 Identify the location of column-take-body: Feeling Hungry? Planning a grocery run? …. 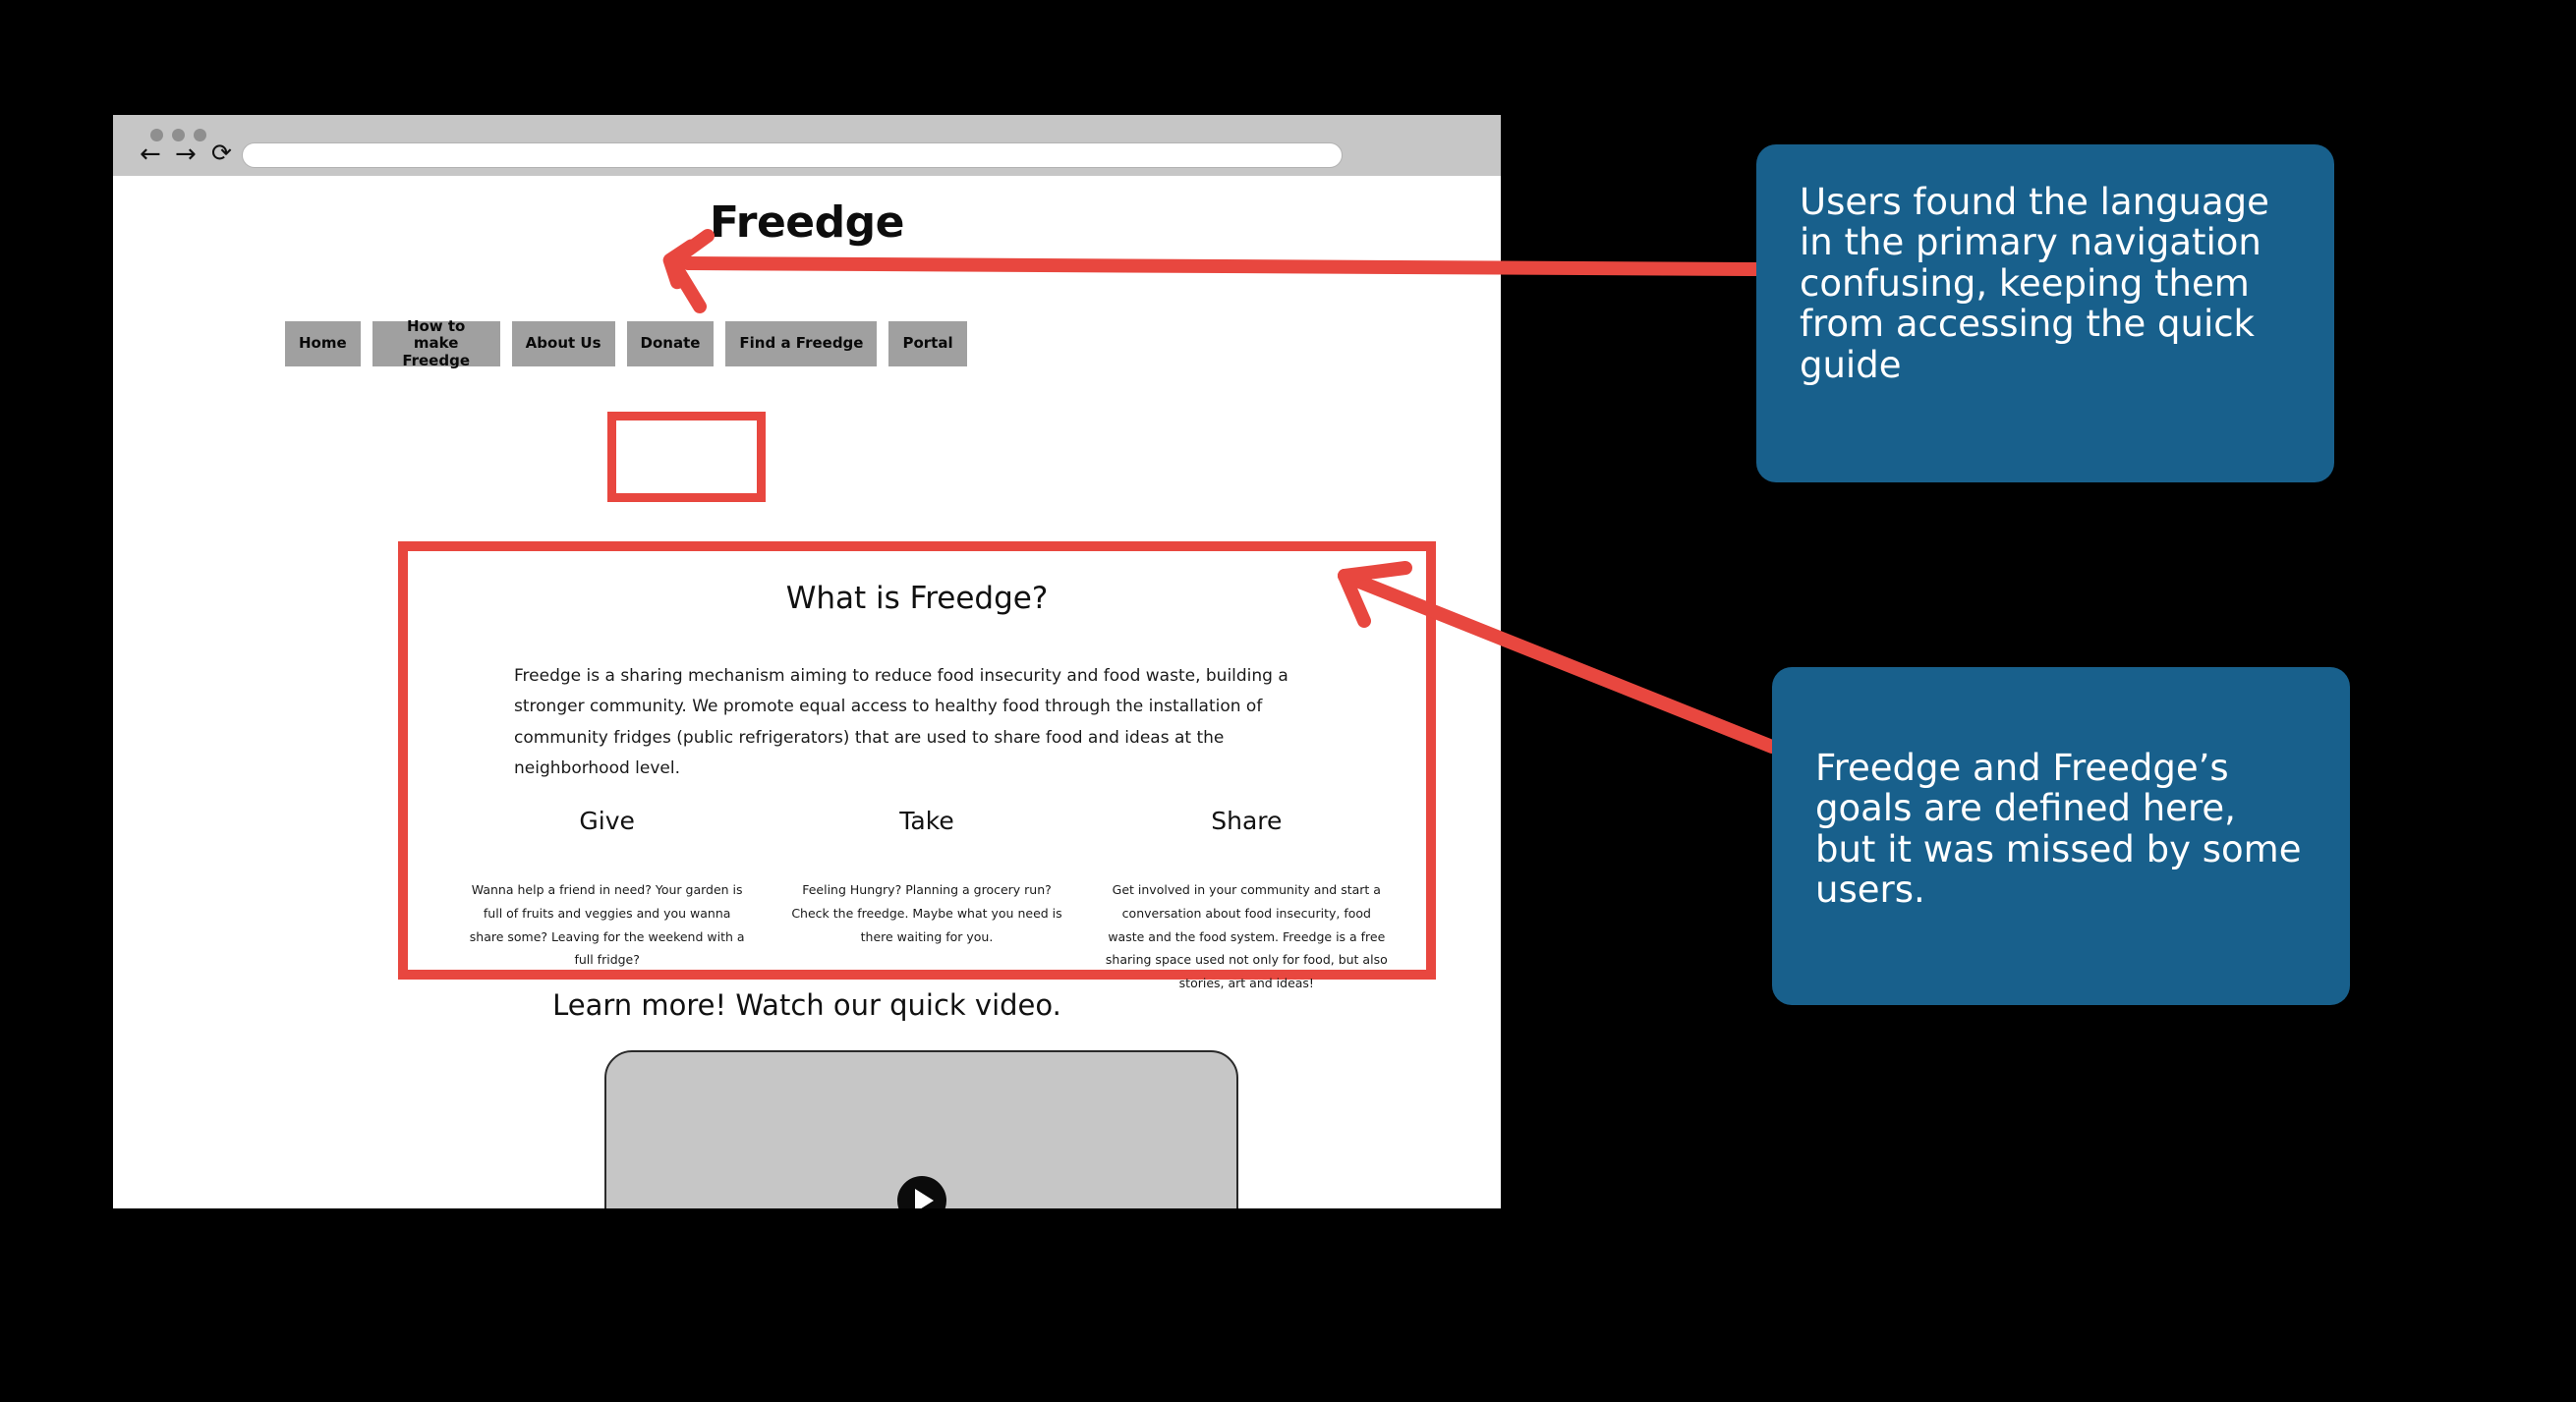
(927, 913).